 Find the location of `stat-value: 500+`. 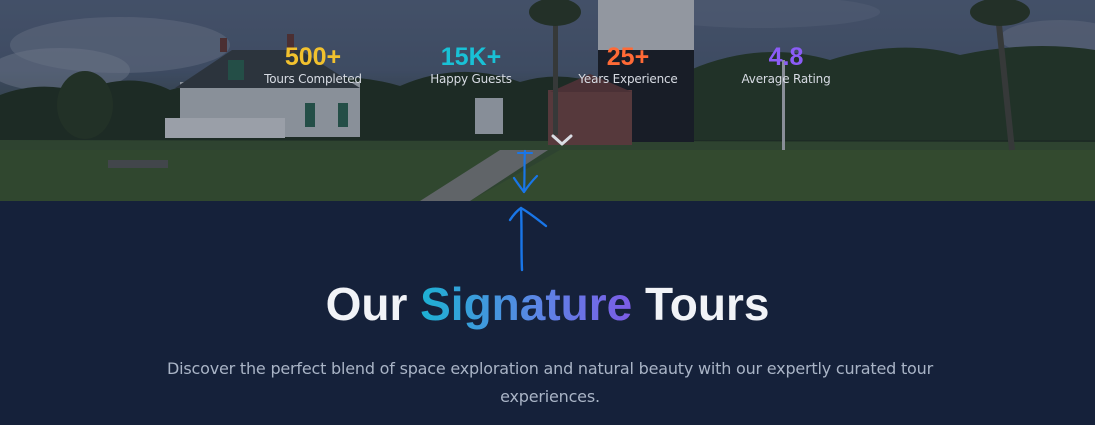

stat-value: 500+ is located at coordinates (313, 57).